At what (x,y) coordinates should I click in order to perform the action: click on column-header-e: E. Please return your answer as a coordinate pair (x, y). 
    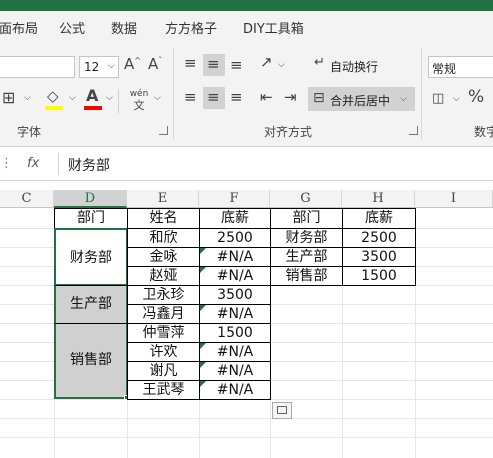
    Looking at the image, I should click on (163, 199).